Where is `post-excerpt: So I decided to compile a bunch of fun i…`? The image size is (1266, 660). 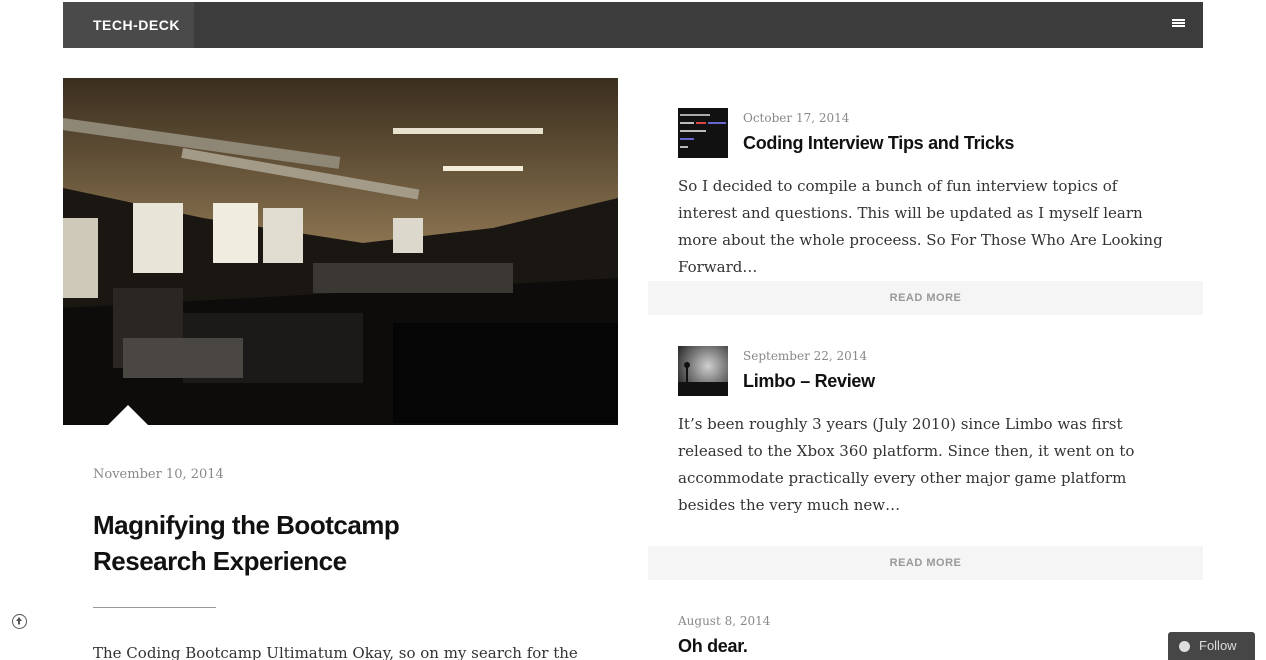 post-excerpt: So I decided to compile a bunch of fun i… is located at coordinates (920, 226).